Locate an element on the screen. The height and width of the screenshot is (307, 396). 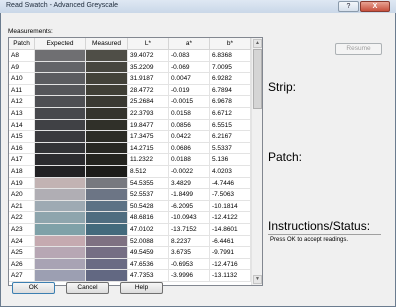
value-cell: 0.0422 is located at coordinates (189, 137).